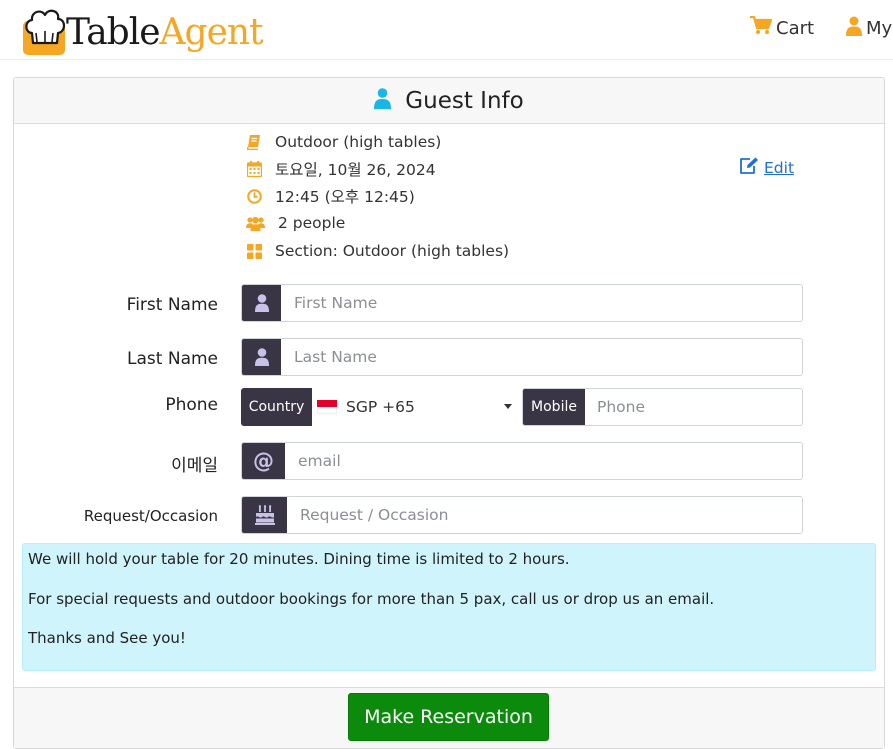 The image size is (893, 749). Describe the element at coordinates (795, 28) in the screenshot. I see `nav-cart-label: Cart` at that location.